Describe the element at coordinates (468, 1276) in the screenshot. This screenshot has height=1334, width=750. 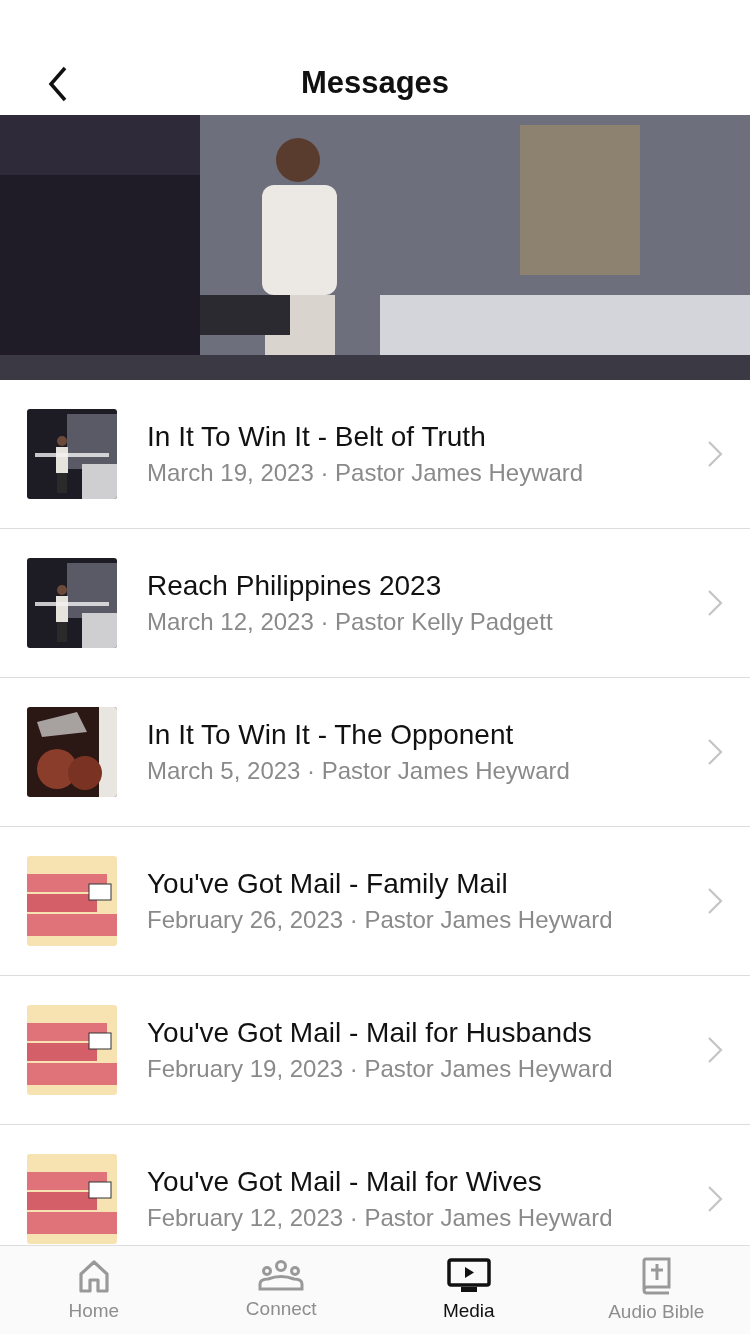
I see `play-screen-icon` at that location.